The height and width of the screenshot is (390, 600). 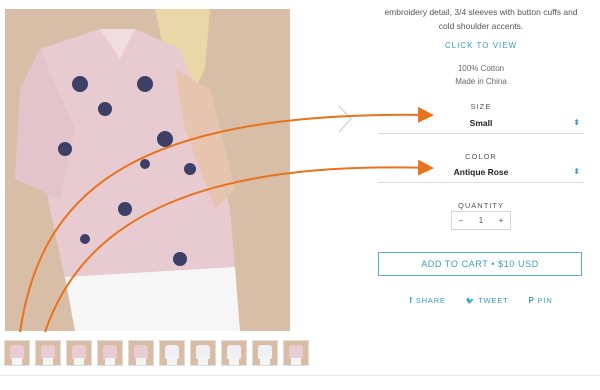 I want to click on color-label: COLOR, so click(x=481, y=156).